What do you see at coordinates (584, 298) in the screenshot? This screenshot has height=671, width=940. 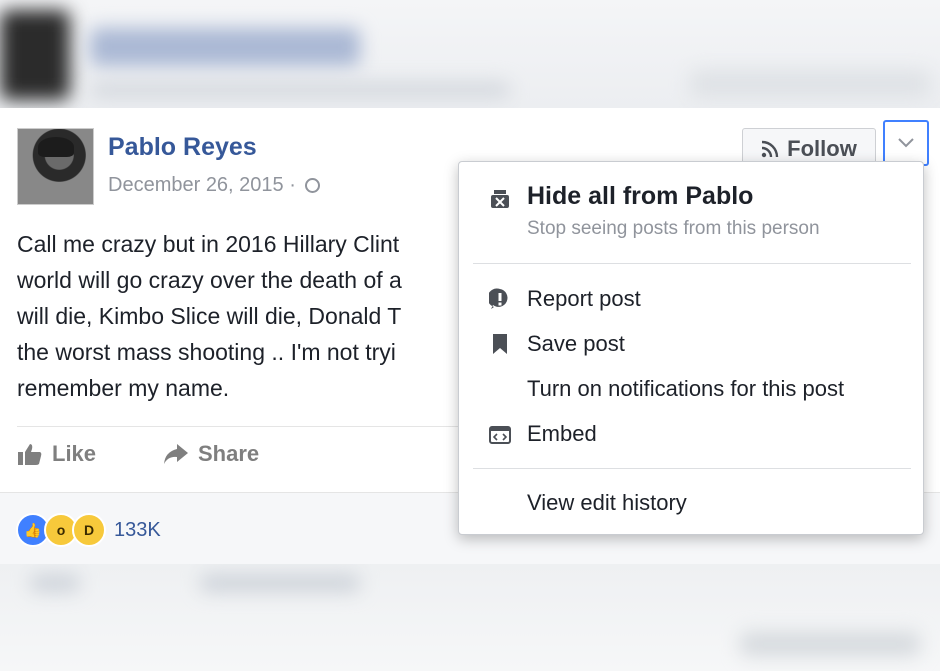 I see `report-post-label: Report post` at bounding box center [584, 298].